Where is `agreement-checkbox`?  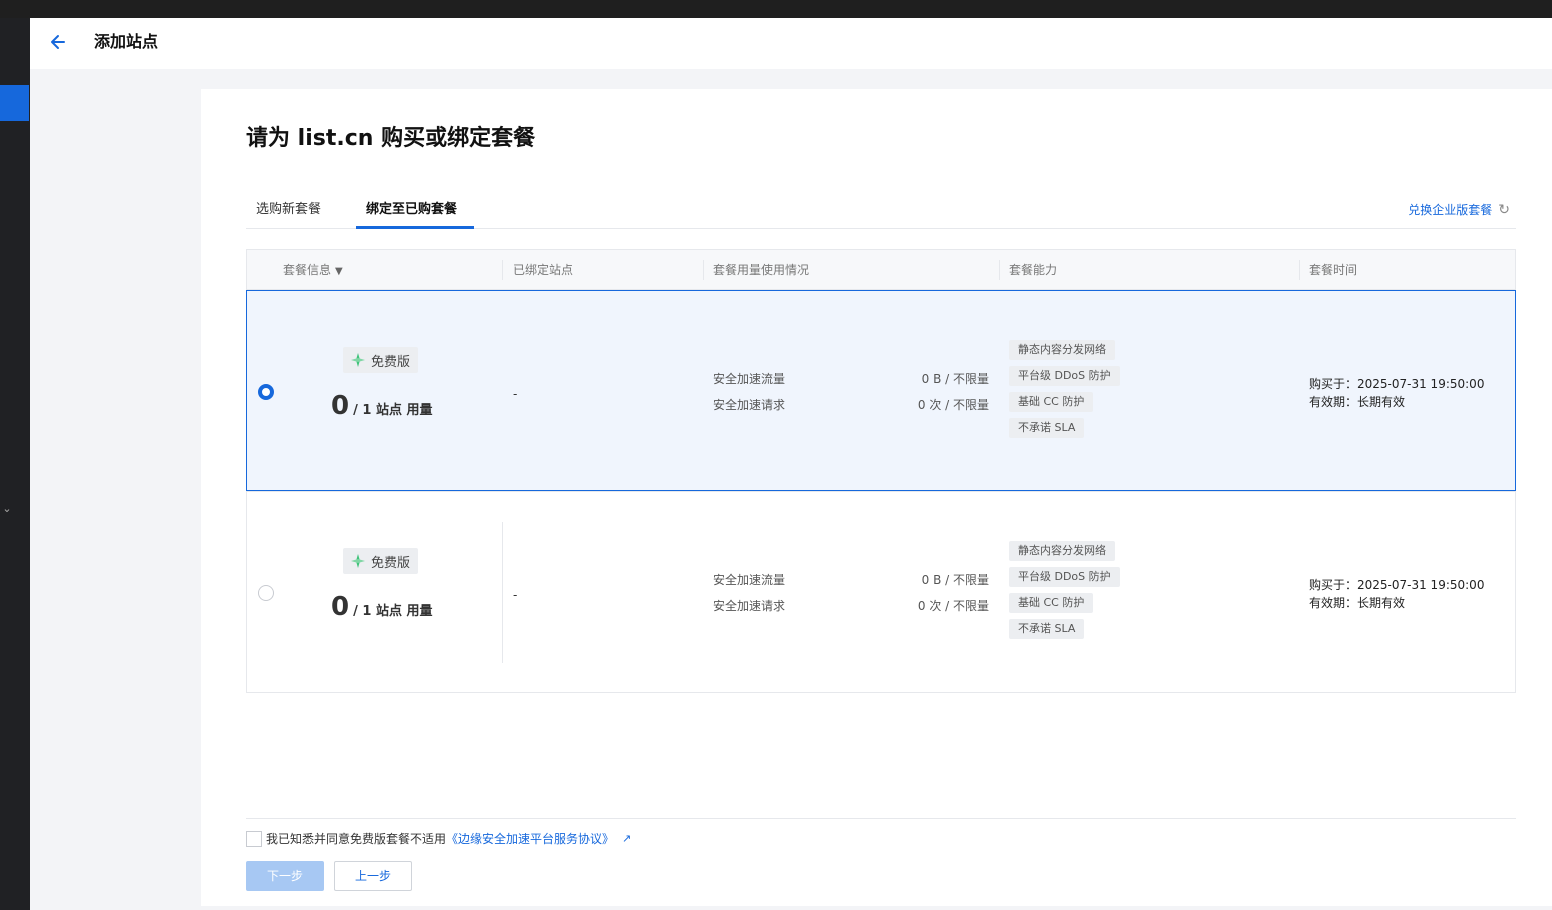
agreement-checkbox is located at coordinates (254, 839).